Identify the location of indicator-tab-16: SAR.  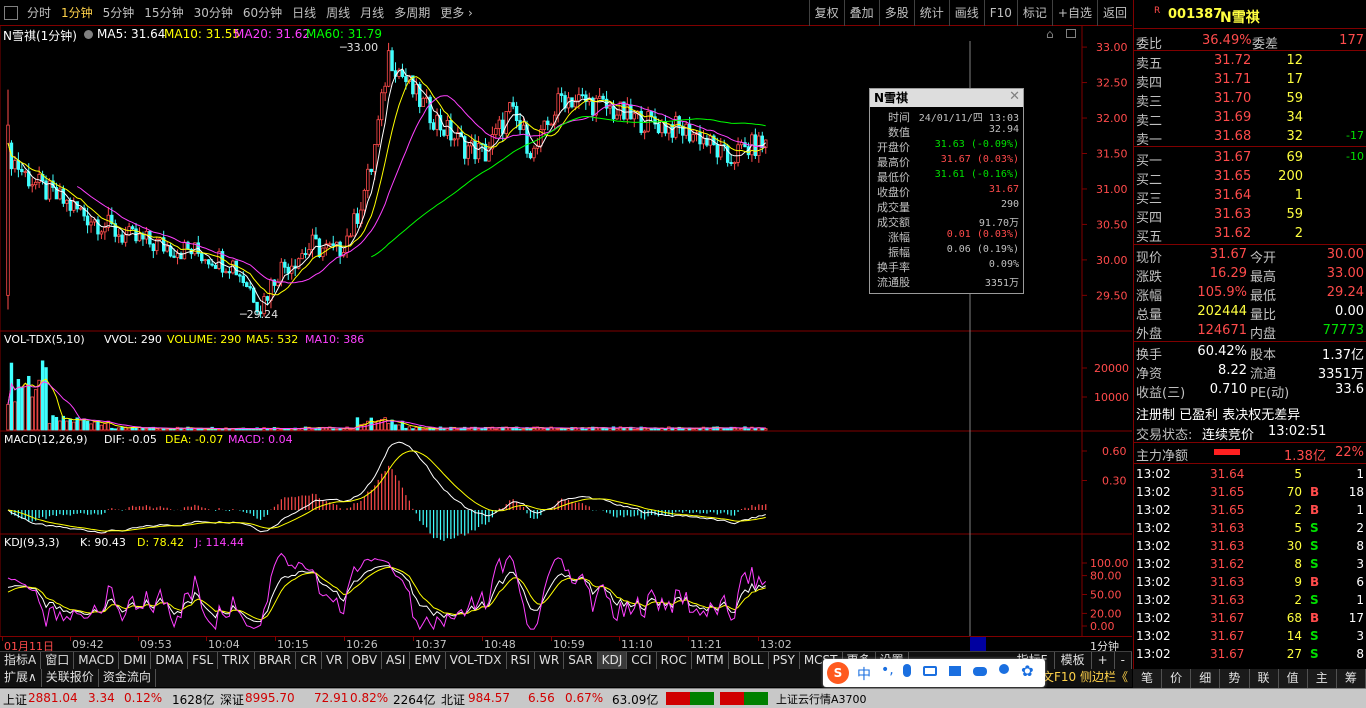
(581, 660).